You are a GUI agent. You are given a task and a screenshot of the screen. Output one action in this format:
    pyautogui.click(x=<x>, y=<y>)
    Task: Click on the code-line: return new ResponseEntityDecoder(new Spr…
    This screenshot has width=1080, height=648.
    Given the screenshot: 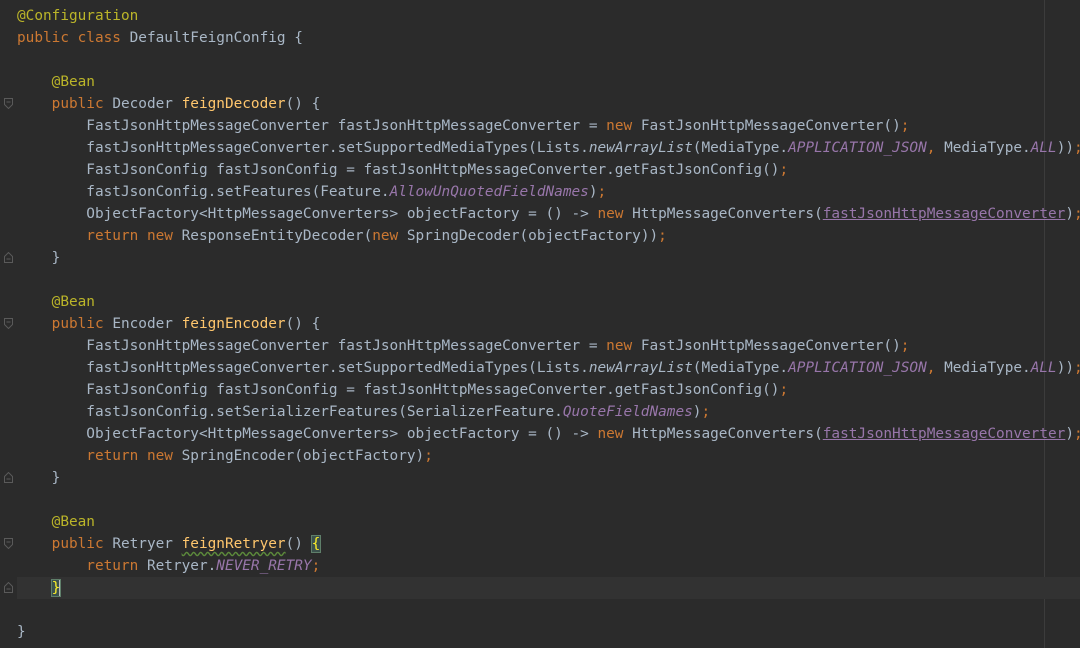 What is the action you would take?
    pyautogui.click(x=548, y=236)
    